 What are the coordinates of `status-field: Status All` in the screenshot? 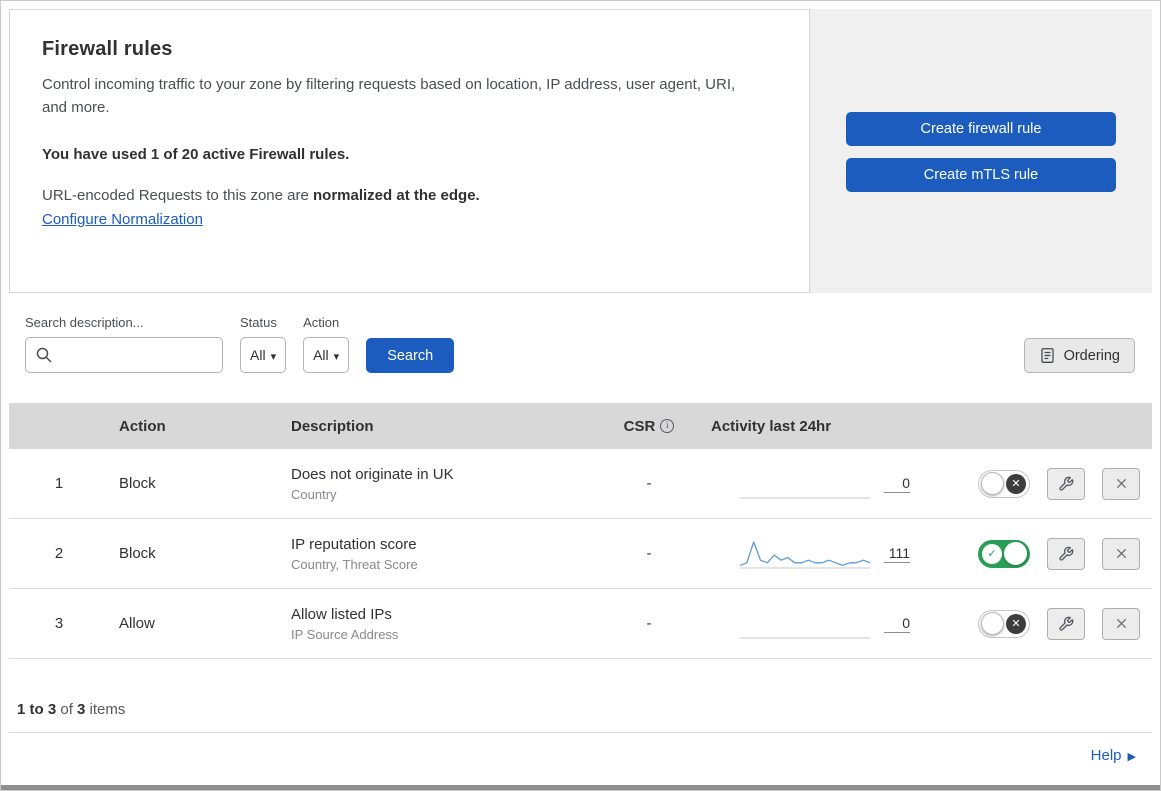 It's located at (263, 344).